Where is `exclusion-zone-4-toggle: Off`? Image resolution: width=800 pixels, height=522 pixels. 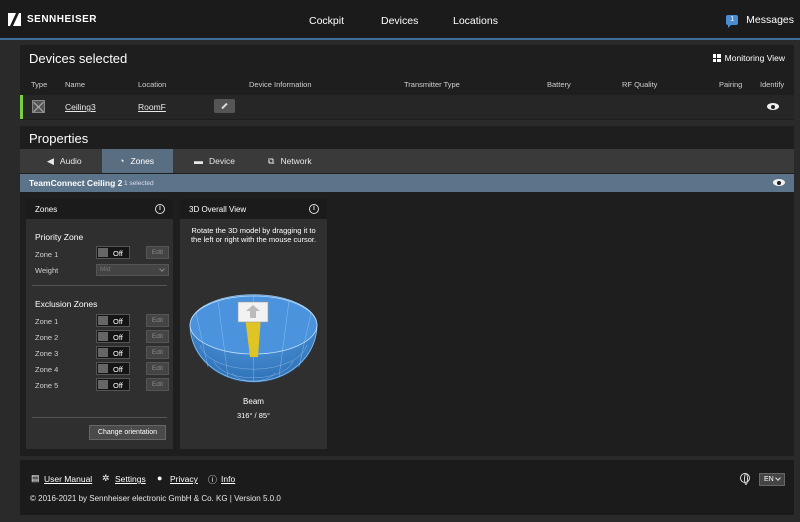 exclusion-zone-4-toggle: Off is located at coordinates (113, 368).